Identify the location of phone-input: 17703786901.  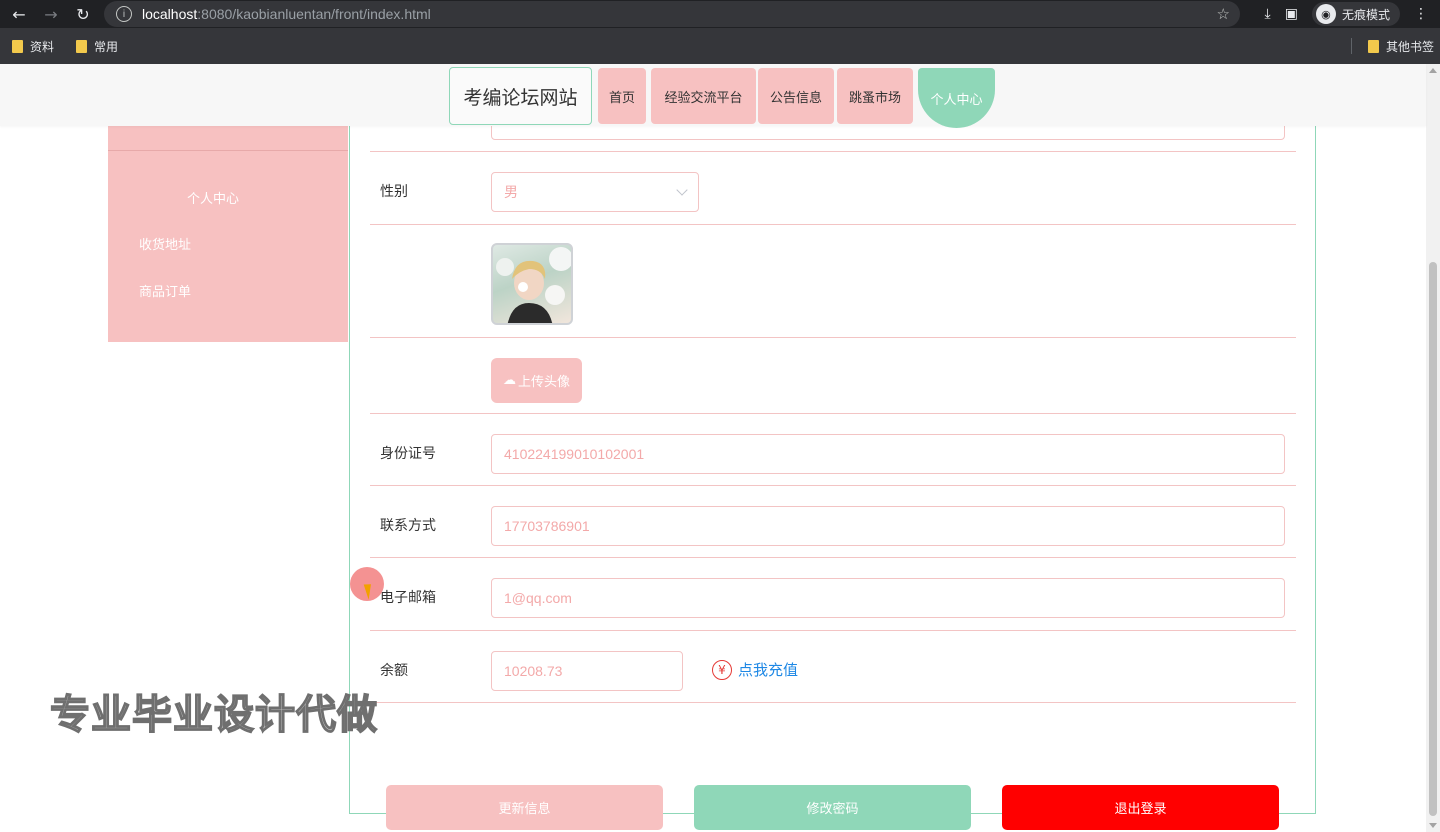
(888, 526).